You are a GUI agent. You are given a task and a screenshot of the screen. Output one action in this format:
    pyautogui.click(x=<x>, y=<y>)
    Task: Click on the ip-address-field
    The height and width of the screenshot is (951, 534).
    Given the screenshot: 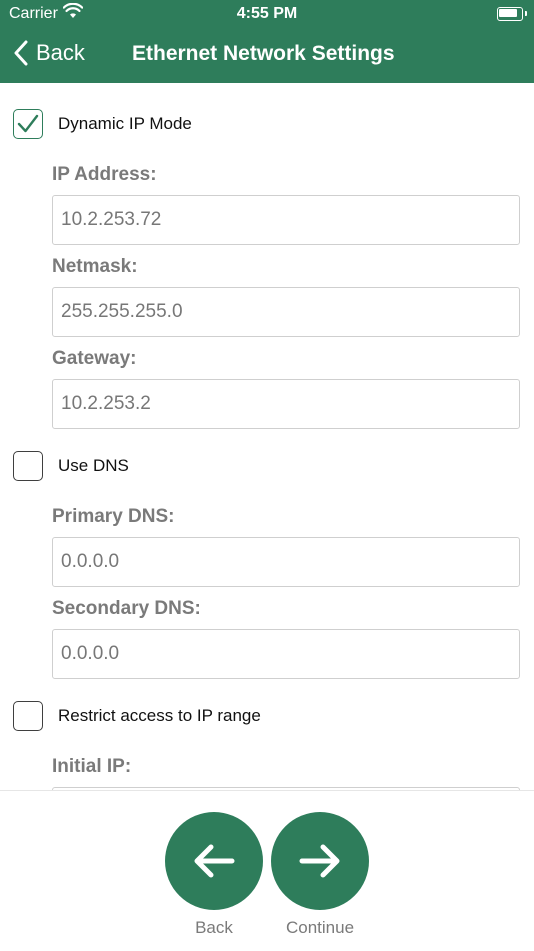 What is the action you would take?
    pyautogui.click(x=286, y=220)
    